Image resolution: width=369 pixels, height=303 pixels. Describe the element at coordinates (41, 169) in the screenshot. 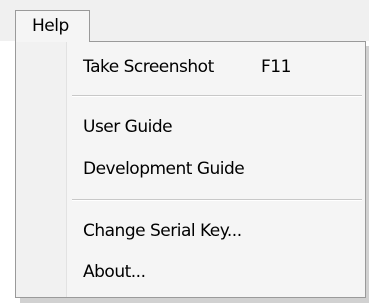

I see `menu-icon-gutter` at that location.